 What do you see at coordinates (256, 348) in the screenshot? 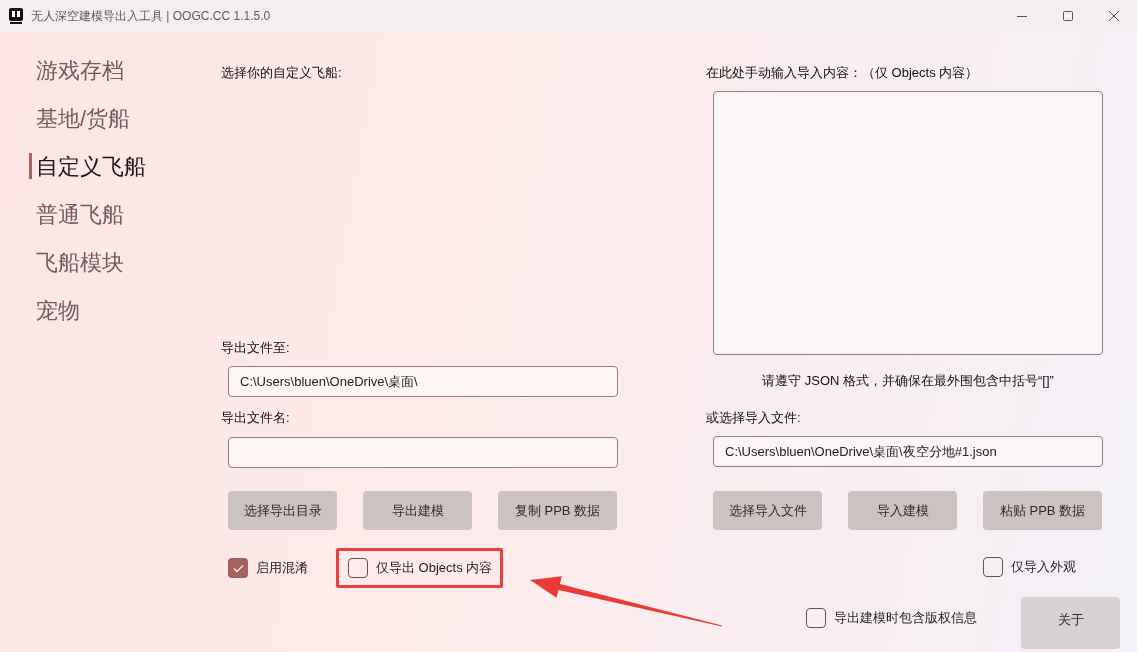
I see `field-label: 导出文件至:` at bounding box center [256, 348].